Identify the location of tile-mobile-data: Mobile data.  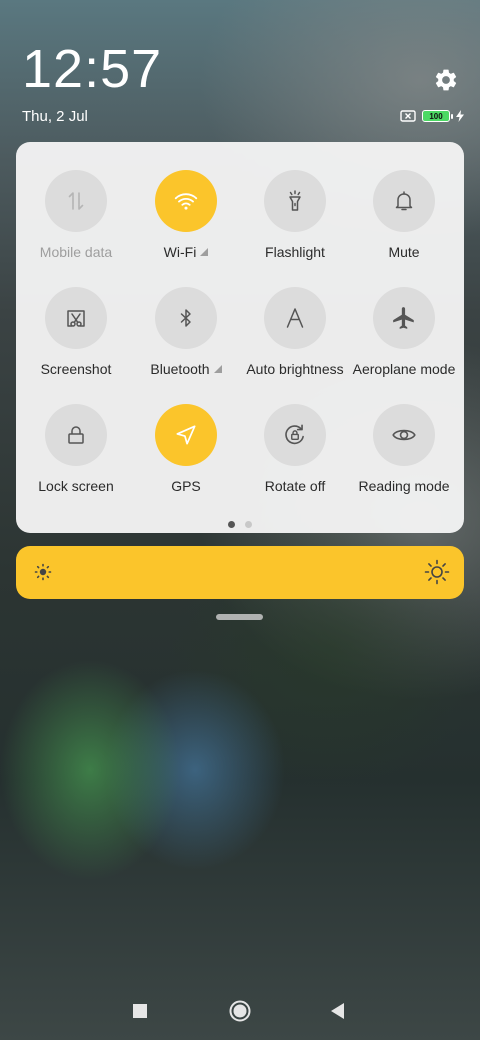
(76, 225).